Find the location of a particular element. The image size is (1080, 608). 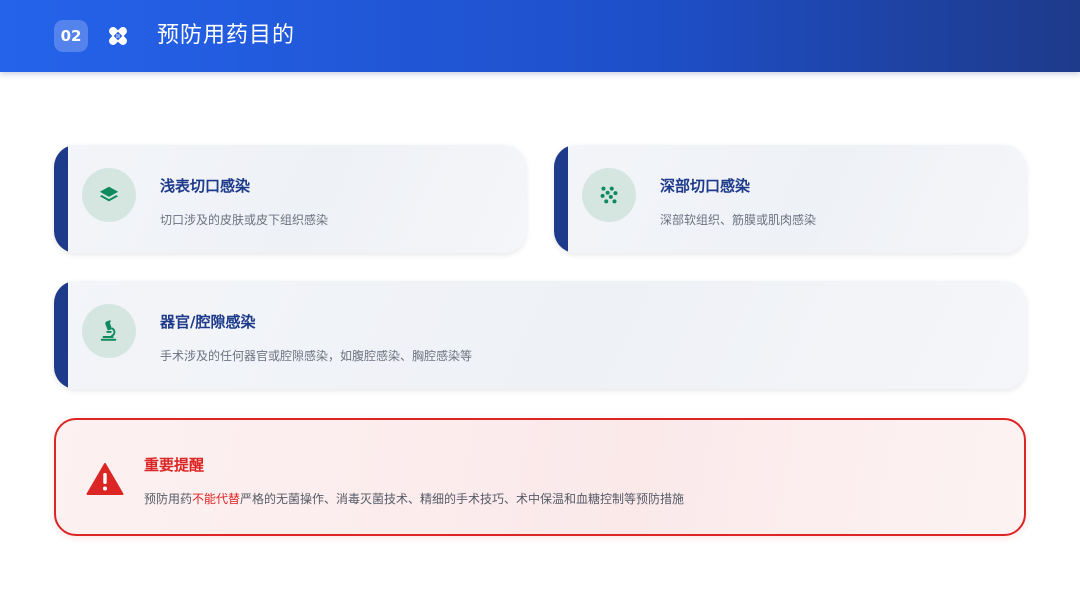

microscope-icon is located at coordinates (108, 330).